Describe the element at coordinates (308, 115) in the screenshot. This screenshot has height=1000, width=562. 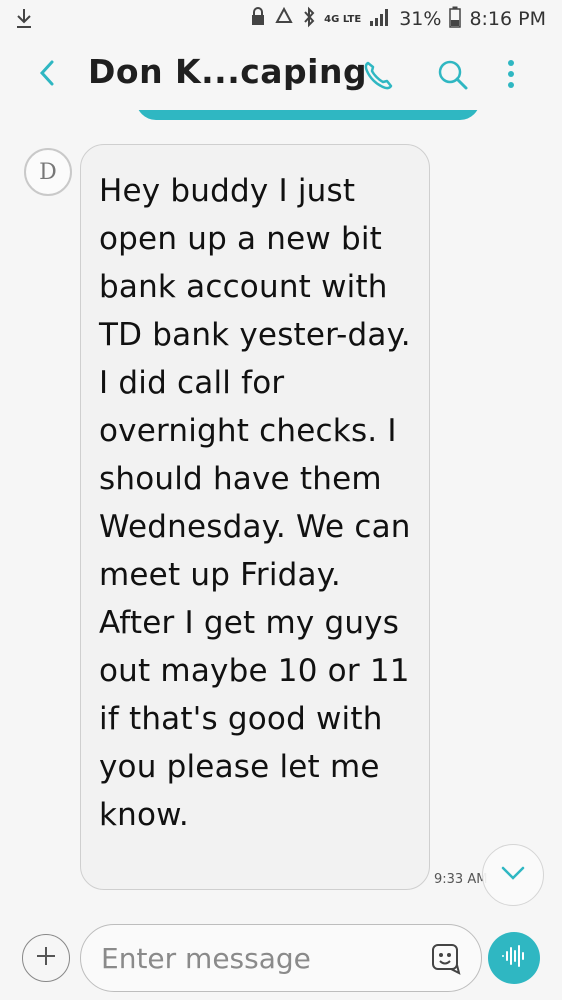
I see `previous-message-bubble` at that location.